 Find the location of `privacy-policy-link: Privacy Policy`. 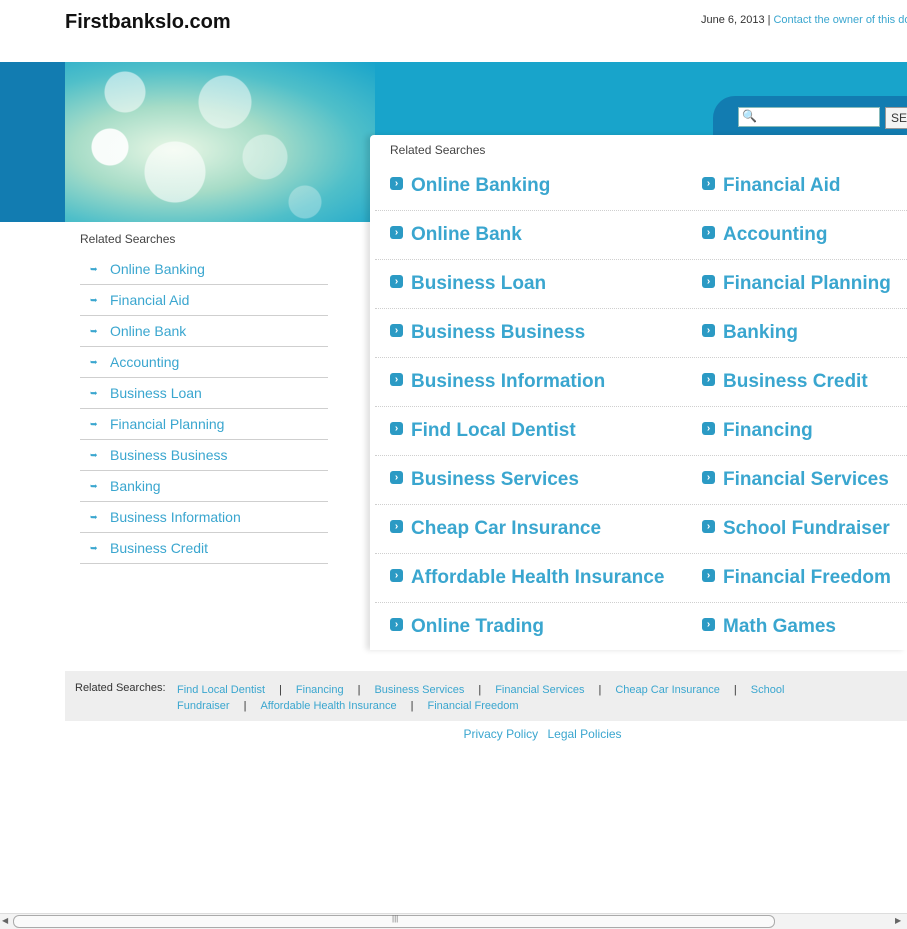

privacy-policy-link: Privacy Policy is located at coordinates (500, 734).